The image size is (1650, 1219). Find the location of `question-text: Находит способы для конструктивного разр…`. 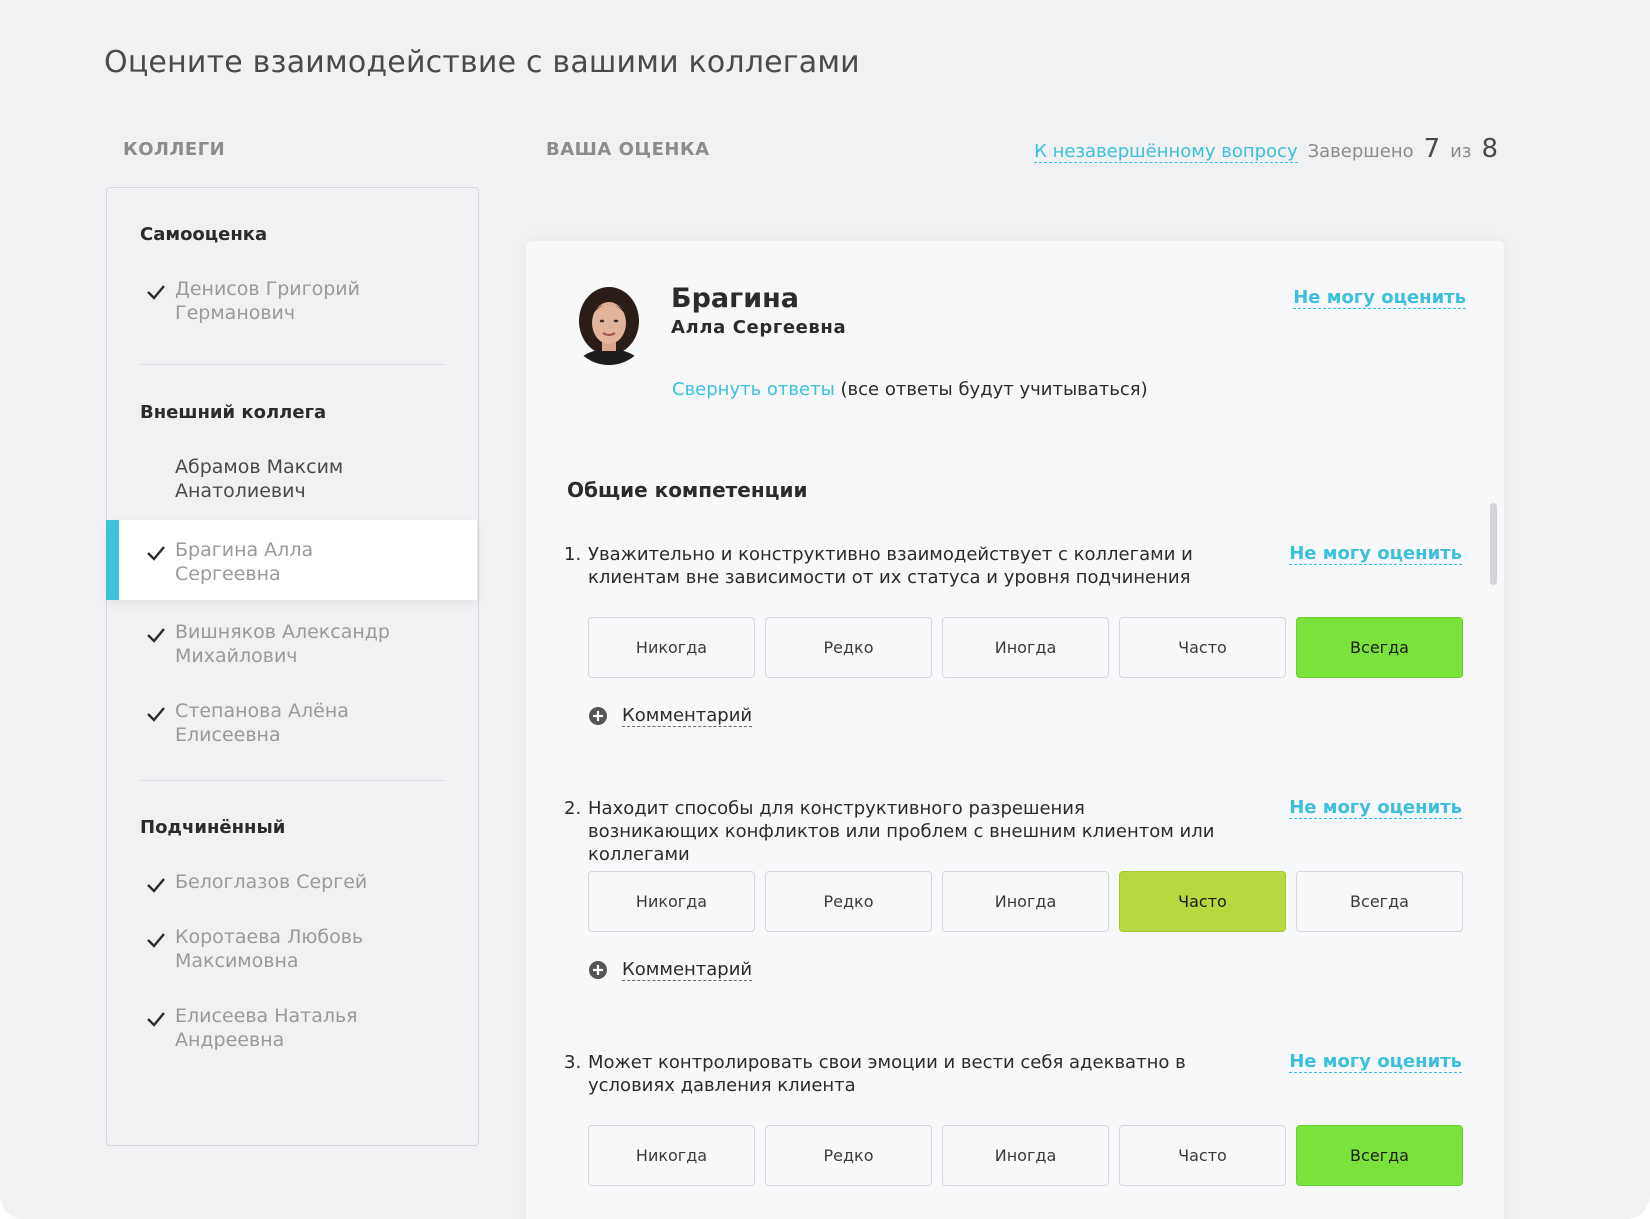

question-text: Находит способы для конструктивного разр… is located at coordinates (901, 831).